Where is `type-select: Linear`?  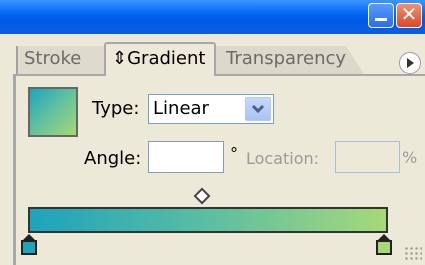
type-select: Linear is located at coordinates (211, 109).